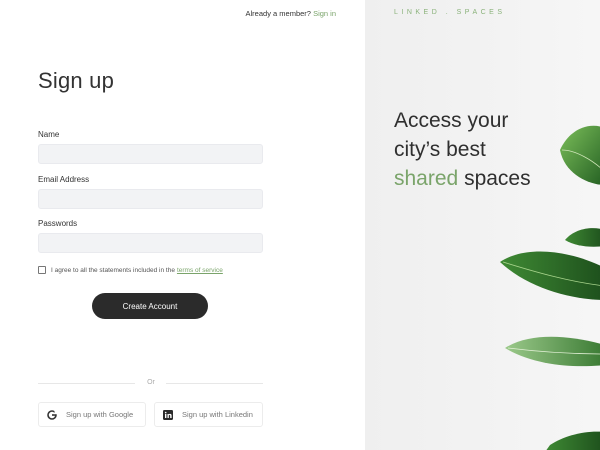  Describe the element at coordinates (150, 243) in the screenshot. I see `password-field` at that location.